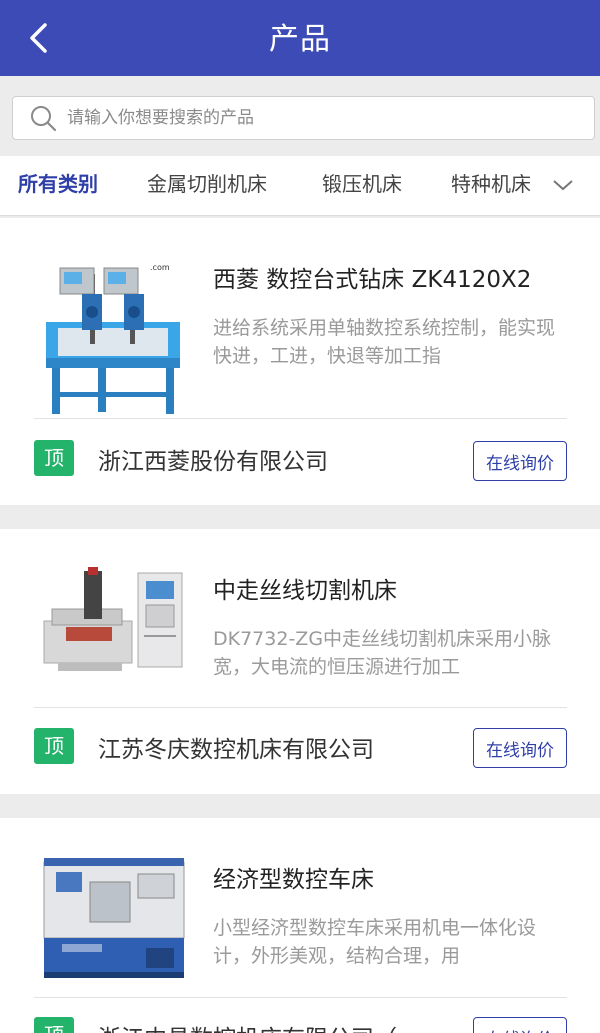 The width and height of the screenshot is (600, 1033). What do you see at coordinates (293, 877) in the screenshot?
I see `product-name: 经济型数控车床` at bounding box center [293, 877].